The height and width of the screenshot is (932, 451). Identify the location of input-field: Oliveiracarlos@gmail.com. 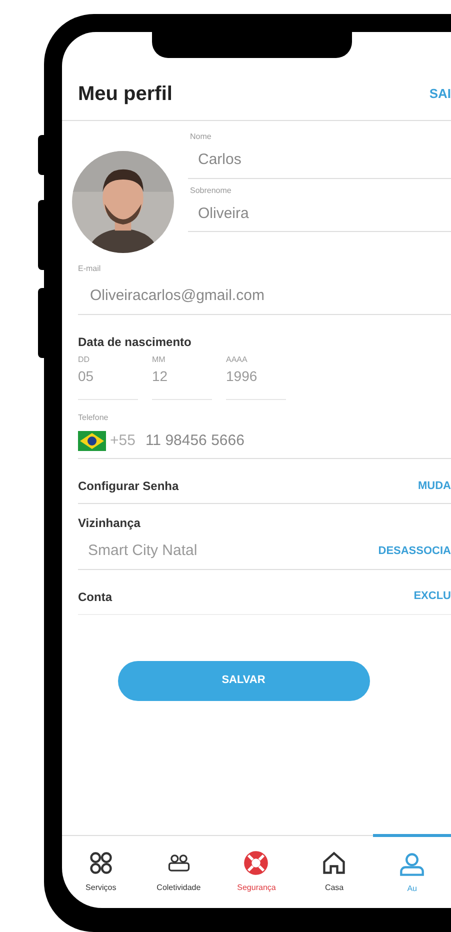
(264, 294).